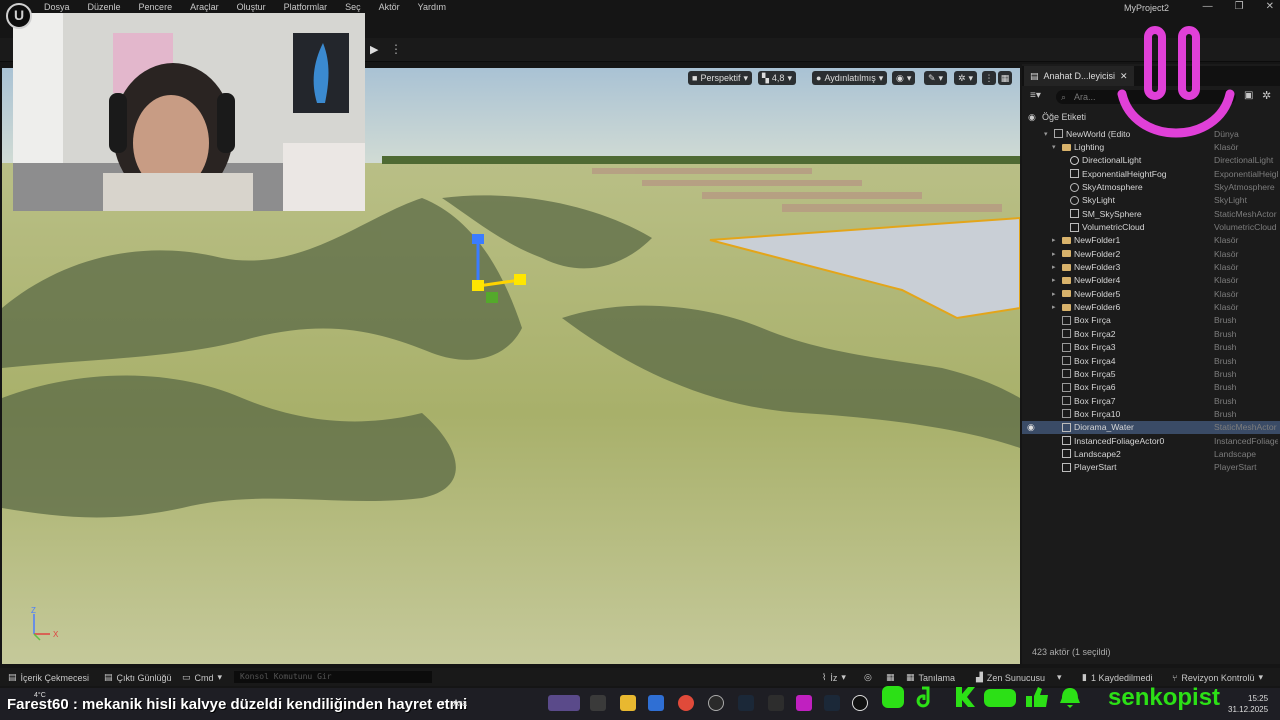 The width and height of the screenshot is (1280, 720). What do you see at coordinates (904, 78) in the screenshot?
I see `show-flags-dropdown: ◉ ▾` at bounding box center [904, 78].